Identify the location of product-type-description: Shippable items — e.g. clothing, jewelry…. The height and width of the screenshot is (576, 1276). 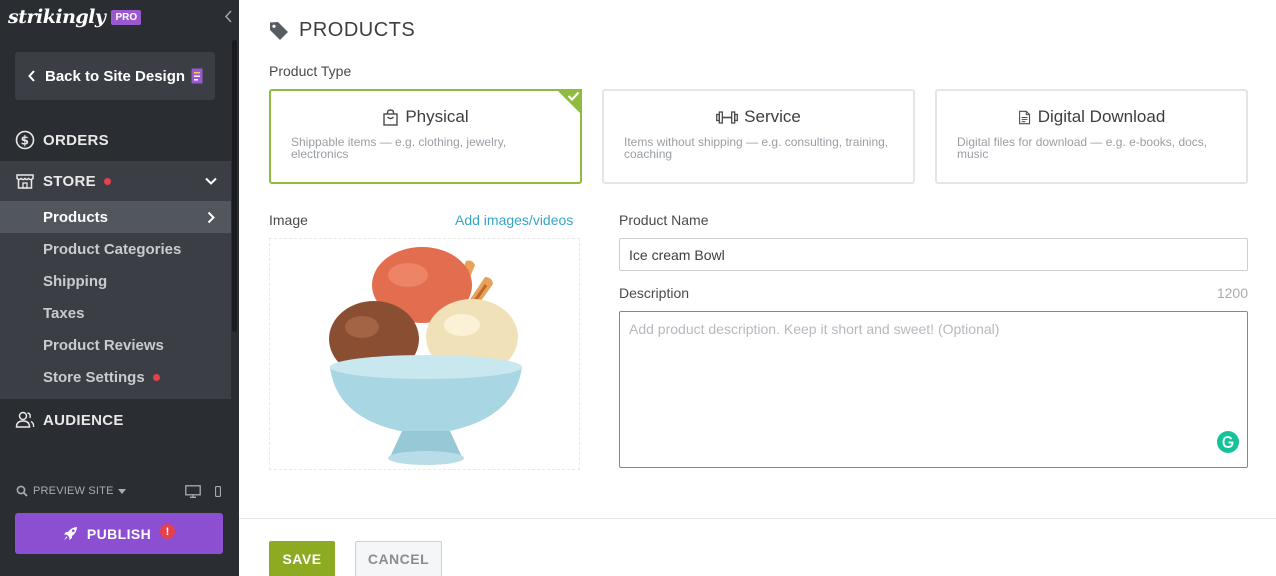
(399, 148).